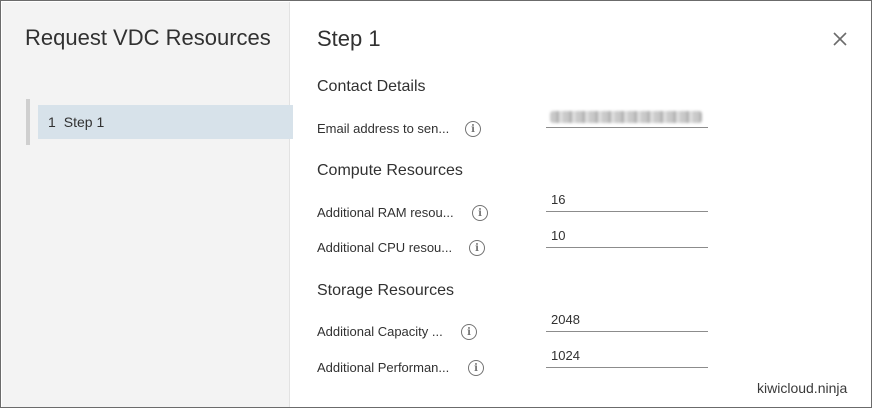 The width and height of the screenshot is (872, 408). What do you see at coordinates (385, 290) in the screenshot?
I see `section-title-storage: Storage Resources` at bounding box center [385, 290].